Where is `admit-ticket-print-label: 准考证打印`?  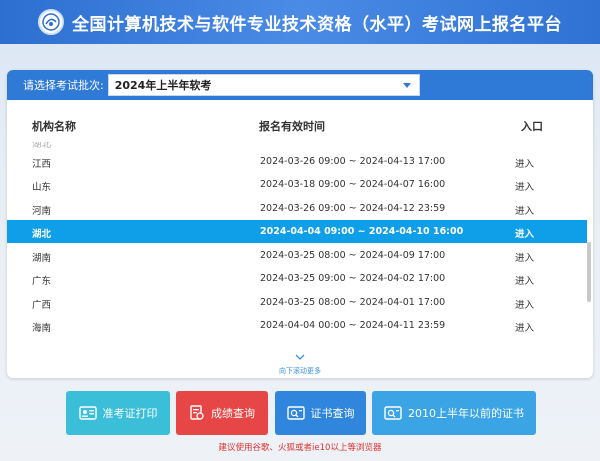 admit-ticket-print-label: 准考证打印 is located at coordinates (130, 413).